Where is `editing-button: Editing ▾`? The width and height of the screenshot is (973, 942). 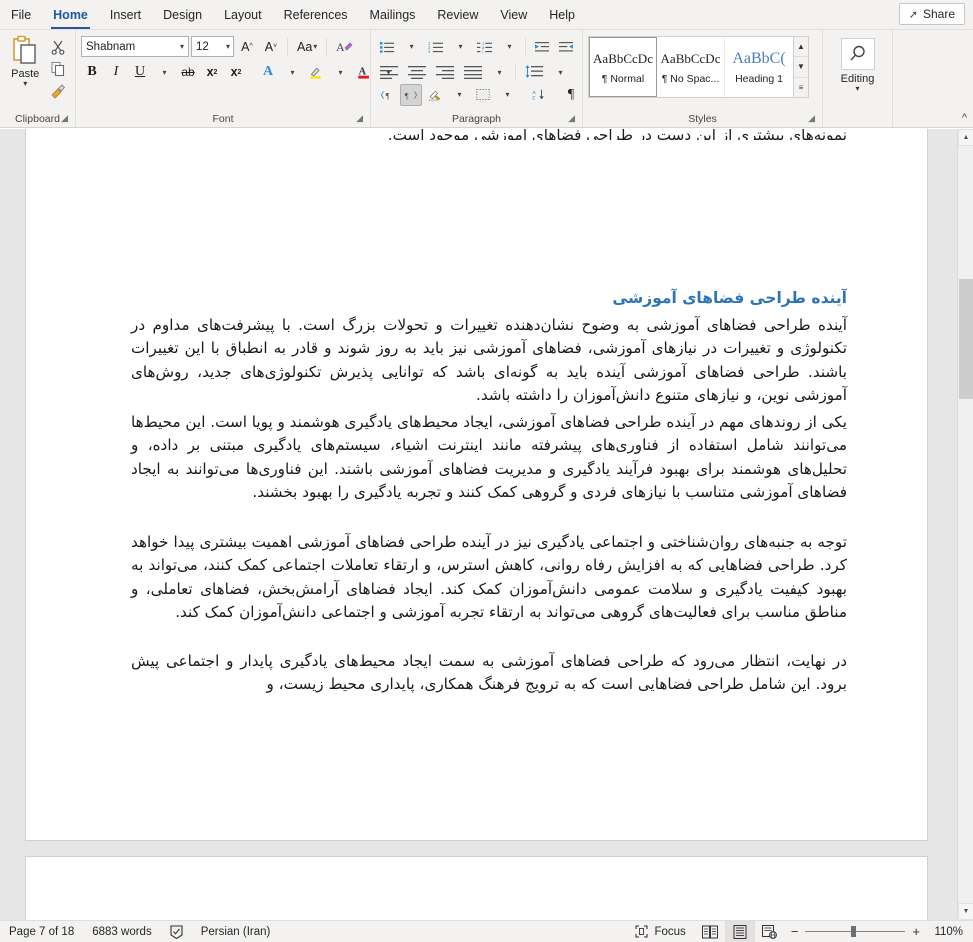 editing-button: Editing ▾ is located at coordinates (857, 72).